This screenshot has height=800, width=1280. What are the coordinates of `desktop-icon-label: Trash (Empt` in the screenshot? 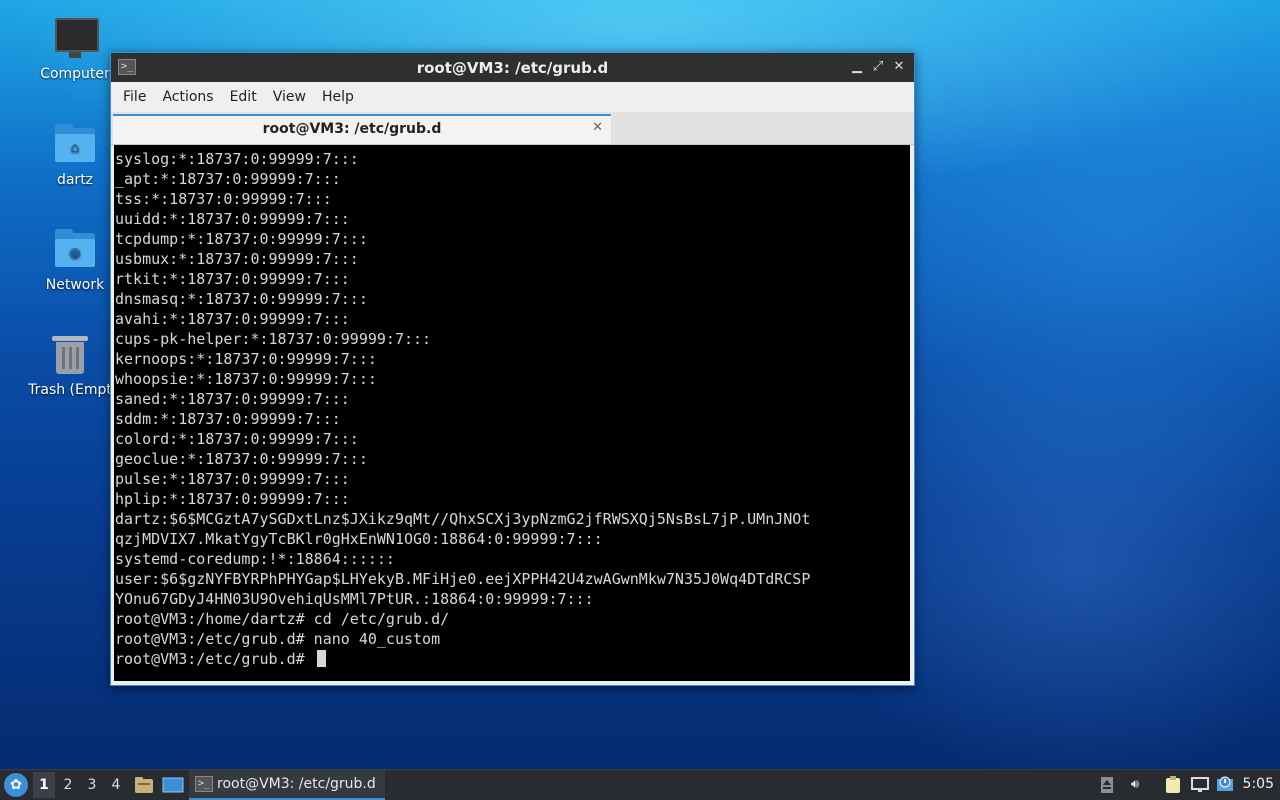 It's located at (70, 390).